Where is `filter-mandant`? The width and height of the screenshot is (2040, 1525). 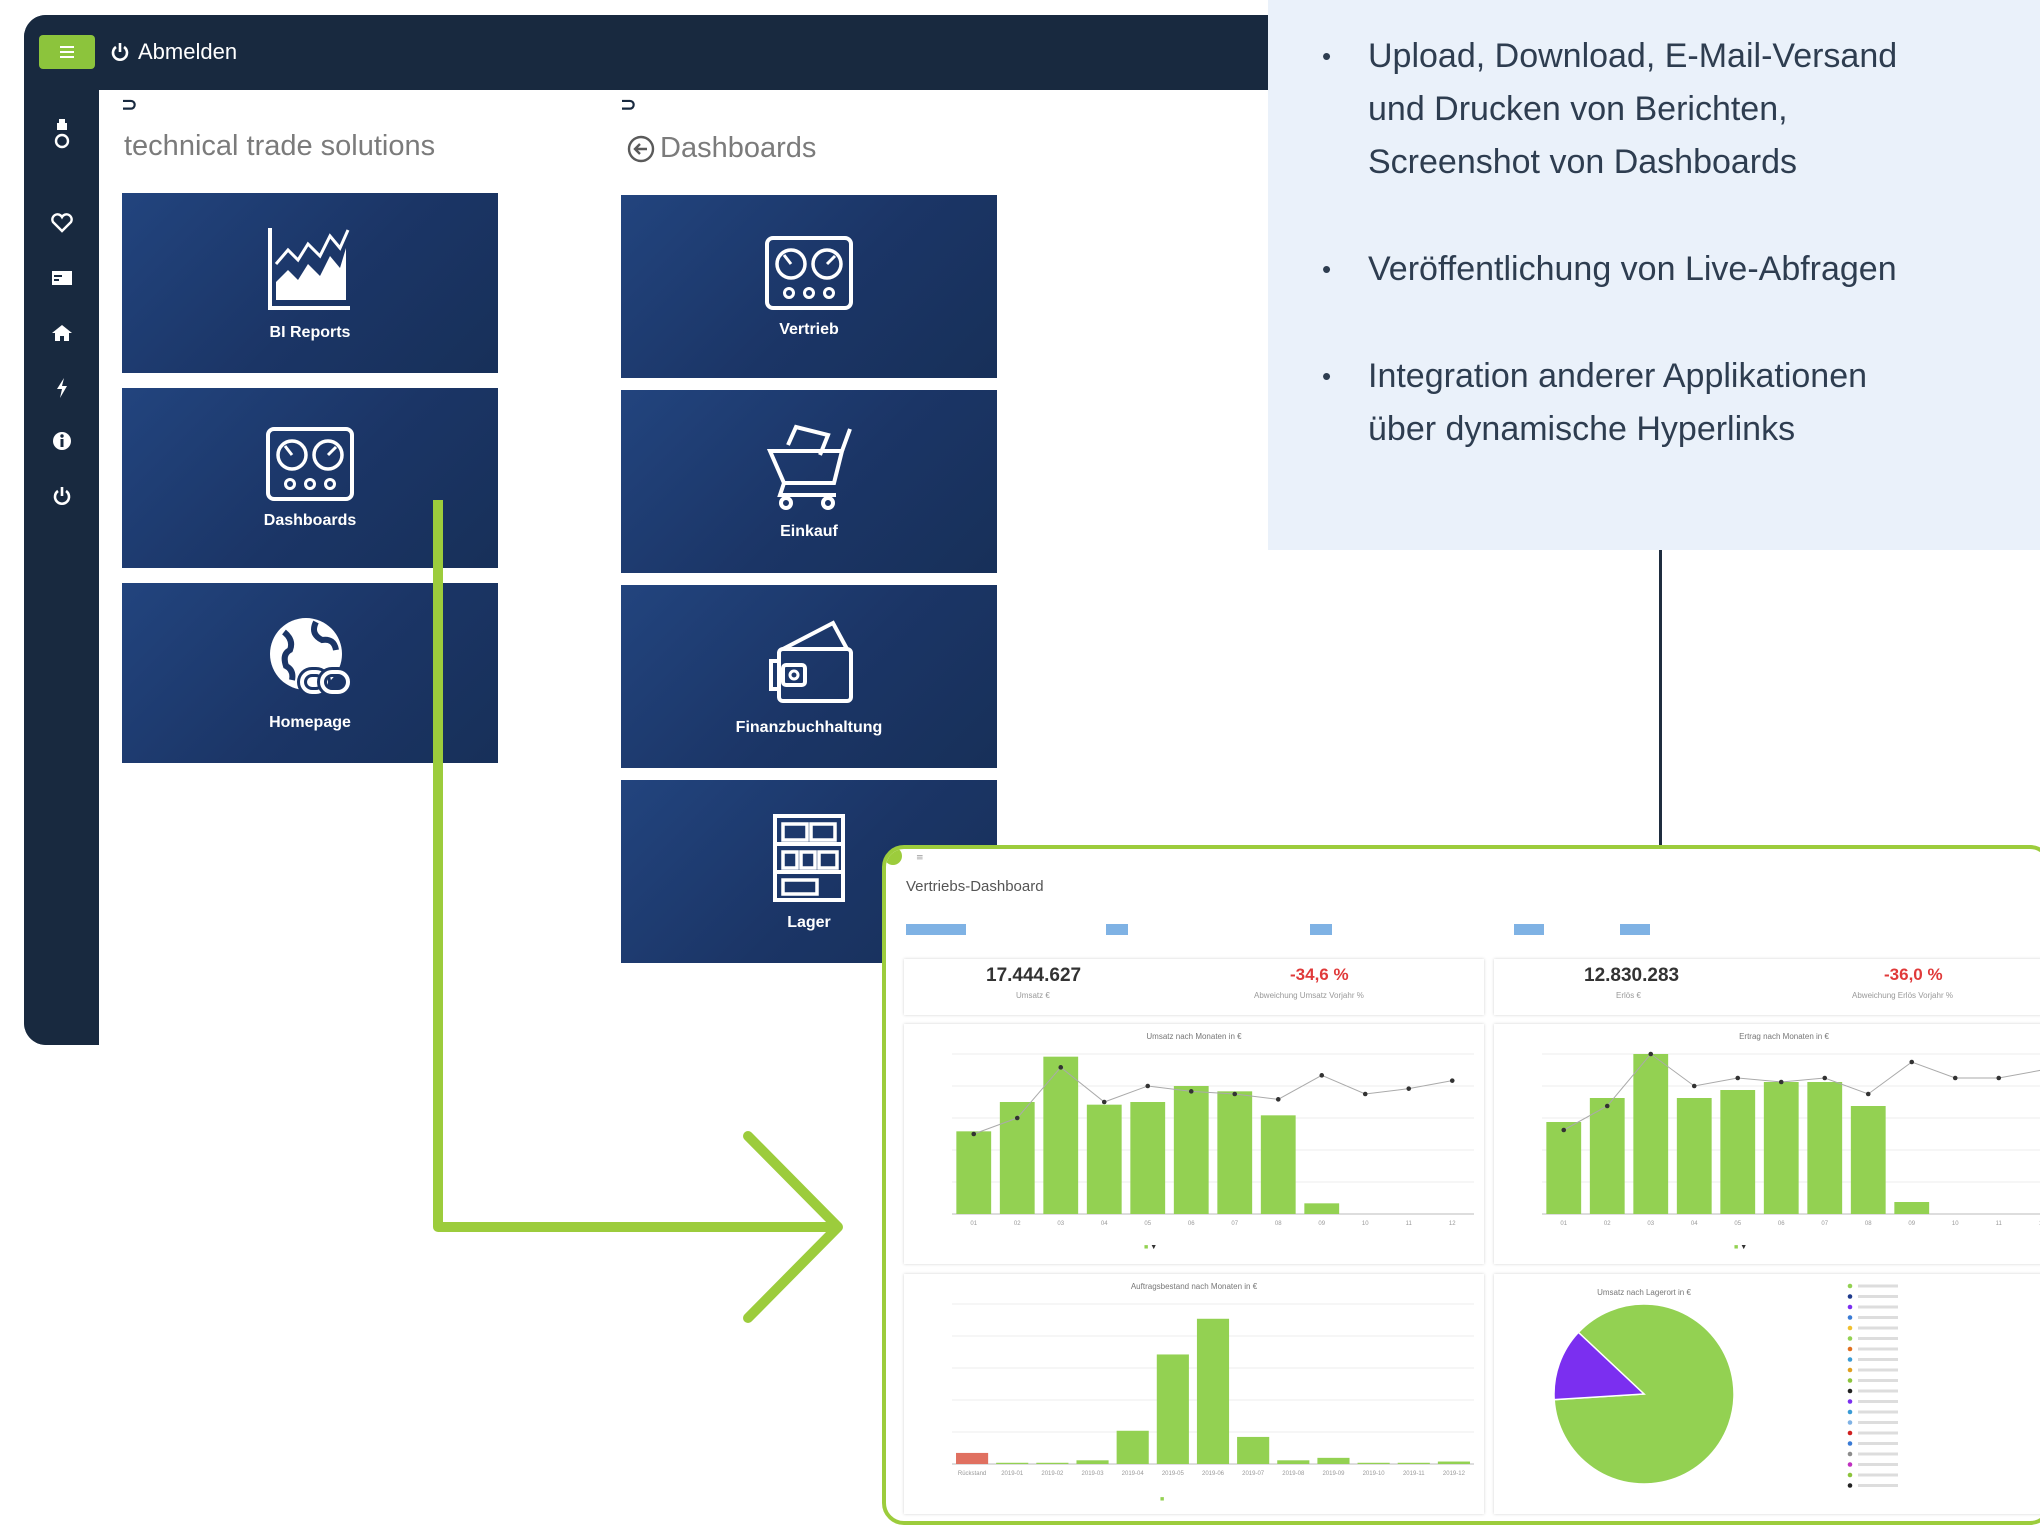
filter-mandant is located at coordinates (936, 925).